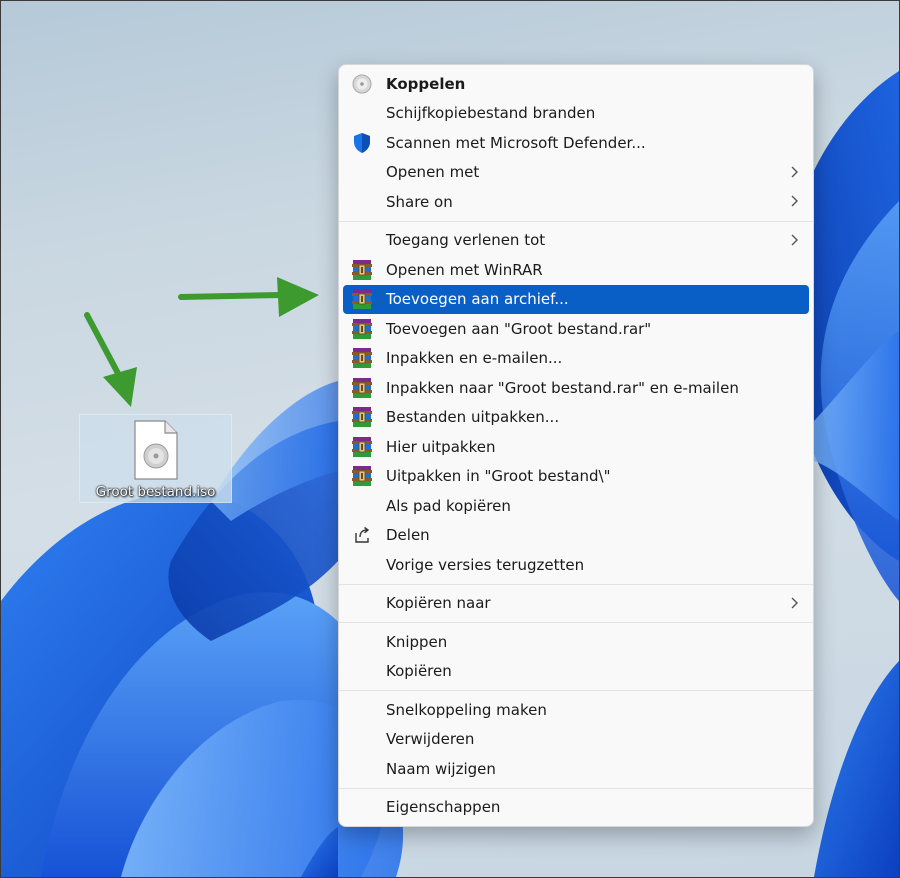 The width and height of the screenshot is (900, 878). What do you see at coordinates (438, 603) in the screenshot?
I see `menu-item-label: Kopiëren naar` at bounding box center [438, 603].